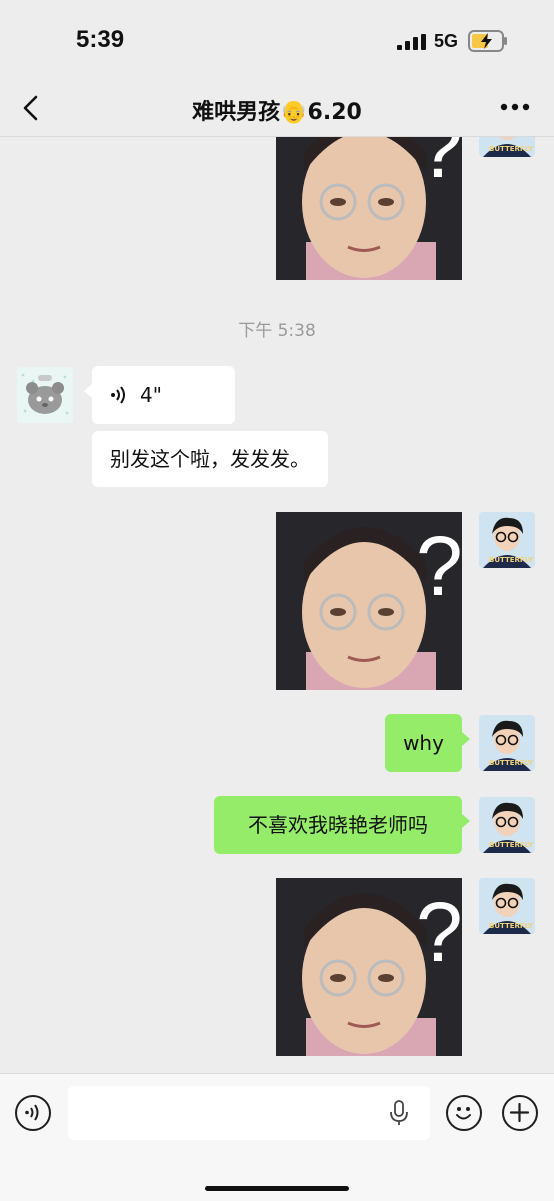 Image resolution: width=554 pixels, height=1201 pixels. I want to click on voice-mode-icon, so click(32, 1112).